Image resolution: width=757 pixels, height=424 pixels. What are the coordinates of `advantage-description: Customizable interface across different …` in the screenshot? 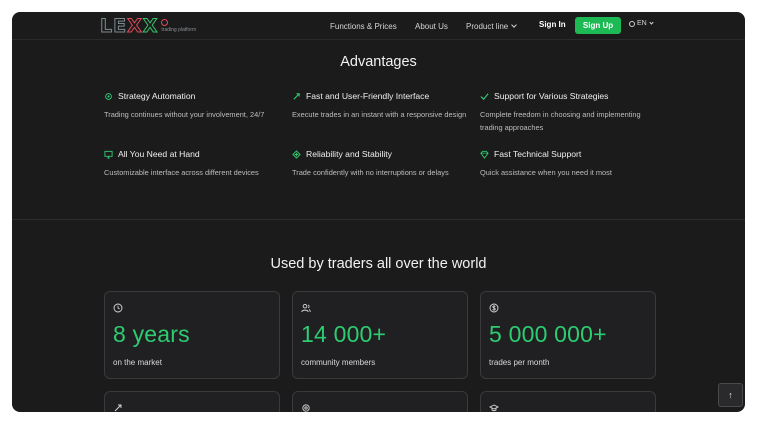 It's located at (181, 172).